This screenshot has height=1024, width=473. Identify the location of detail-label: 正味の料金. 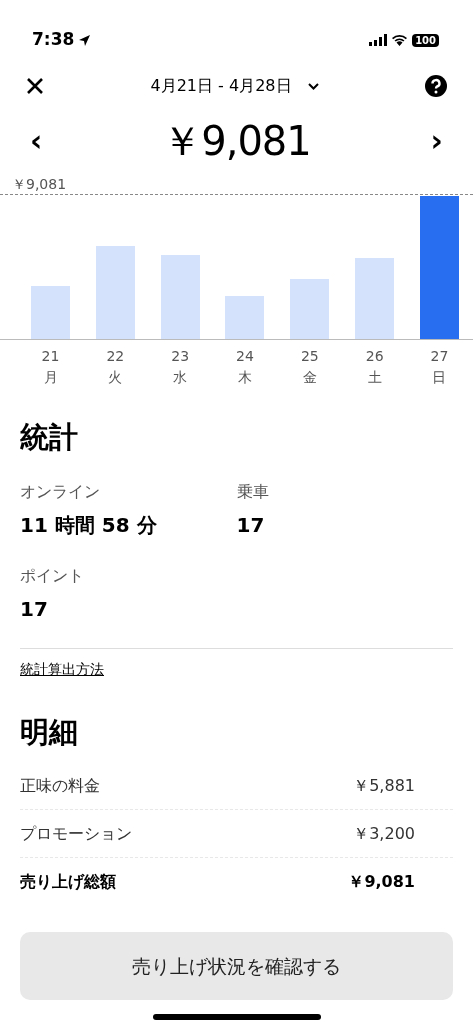
(60, 785).